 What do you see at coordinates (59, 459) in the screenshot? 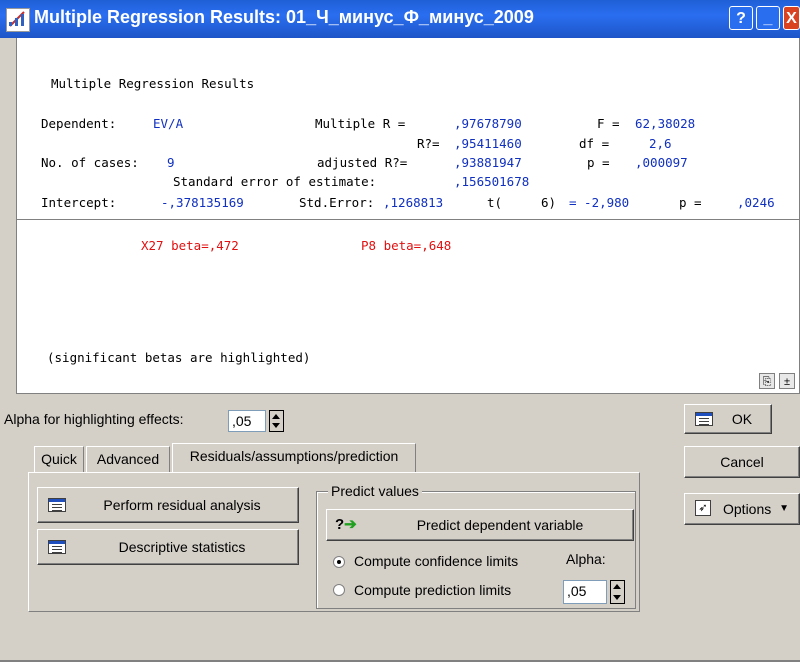
I see `tab-quick: Quick` at bounding box center [59, 459].